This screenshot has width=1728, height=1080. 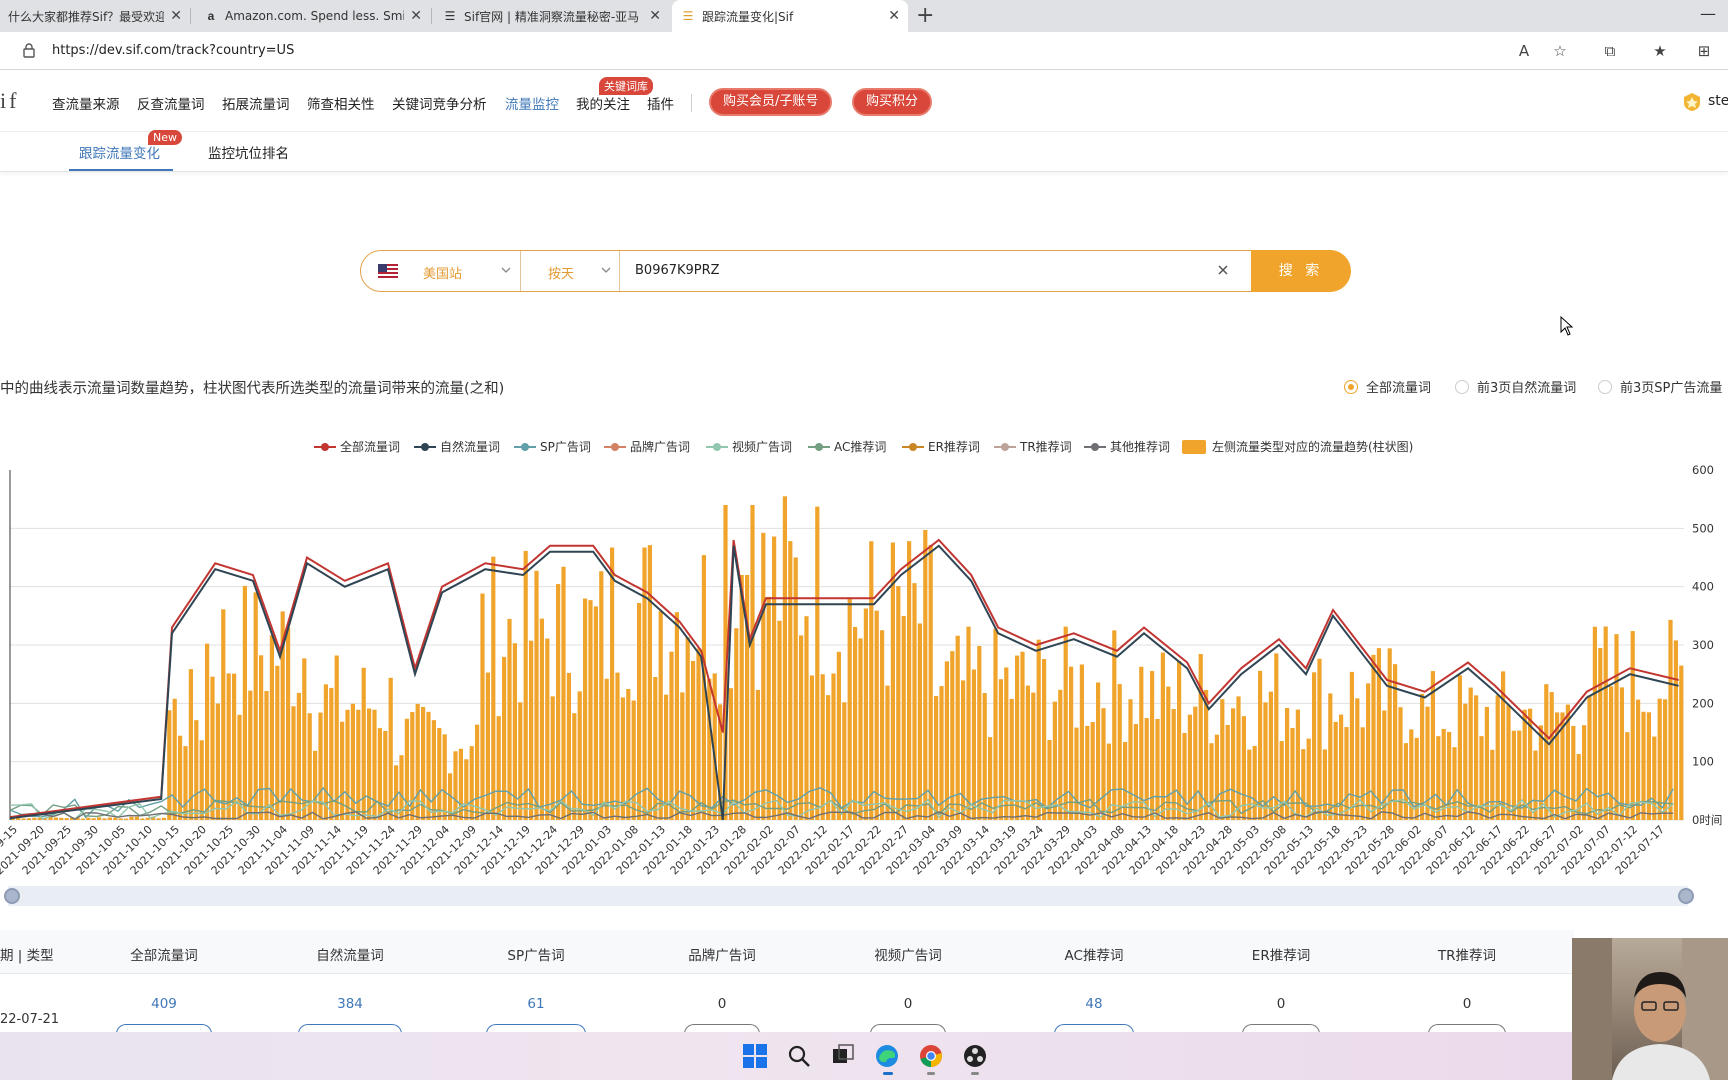 What do you see at coordinates (1281, 954) in the screenshot?
I see `column-header: ER推荐词` at bounding box center [1281, 954].